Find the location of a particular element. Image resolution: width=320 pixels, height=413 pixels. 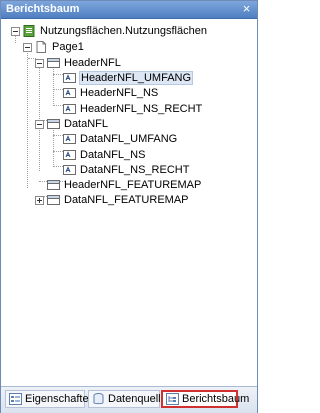

tree-node-headernfl-ns-recht: HeaderNFL_NS_RECHT is located at coordinates (132, 109).